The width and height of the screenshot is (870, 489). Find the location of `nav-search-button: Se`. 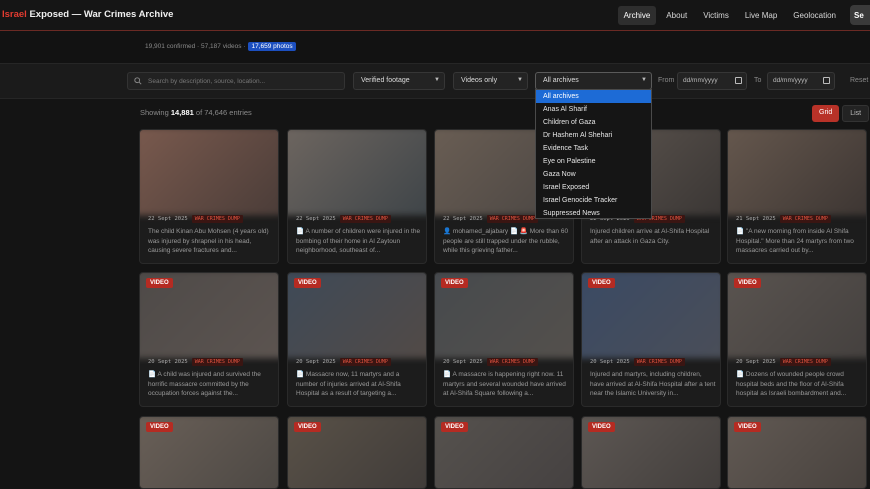

nav-search-button: Se is located at coordinates (860, 15).